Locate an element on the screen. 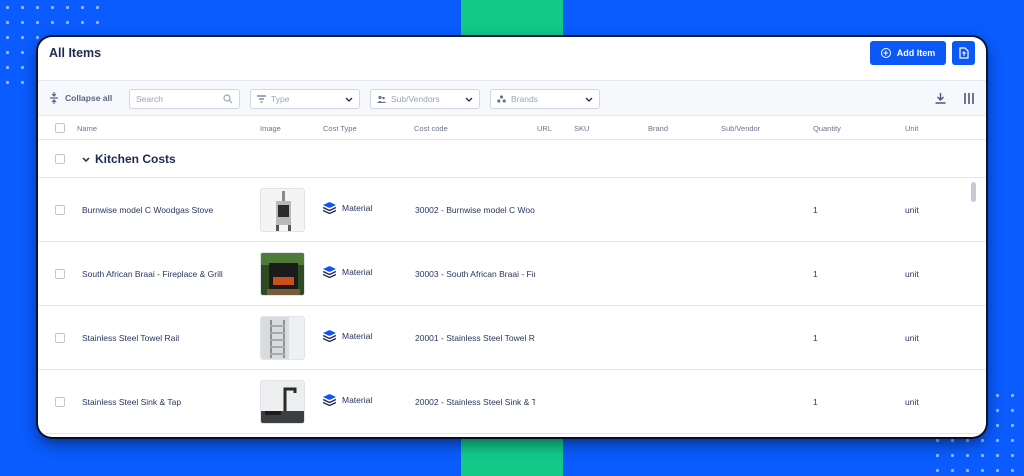 This screenshot has height=476, width=1024. add-item-button: + Add Item is located at coordinates (908, 53).